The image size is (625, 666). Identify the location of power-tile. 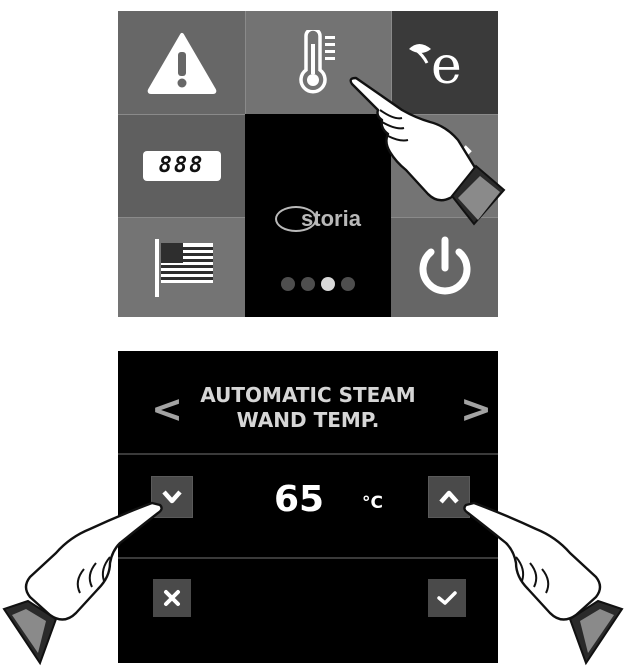
(444, 267).